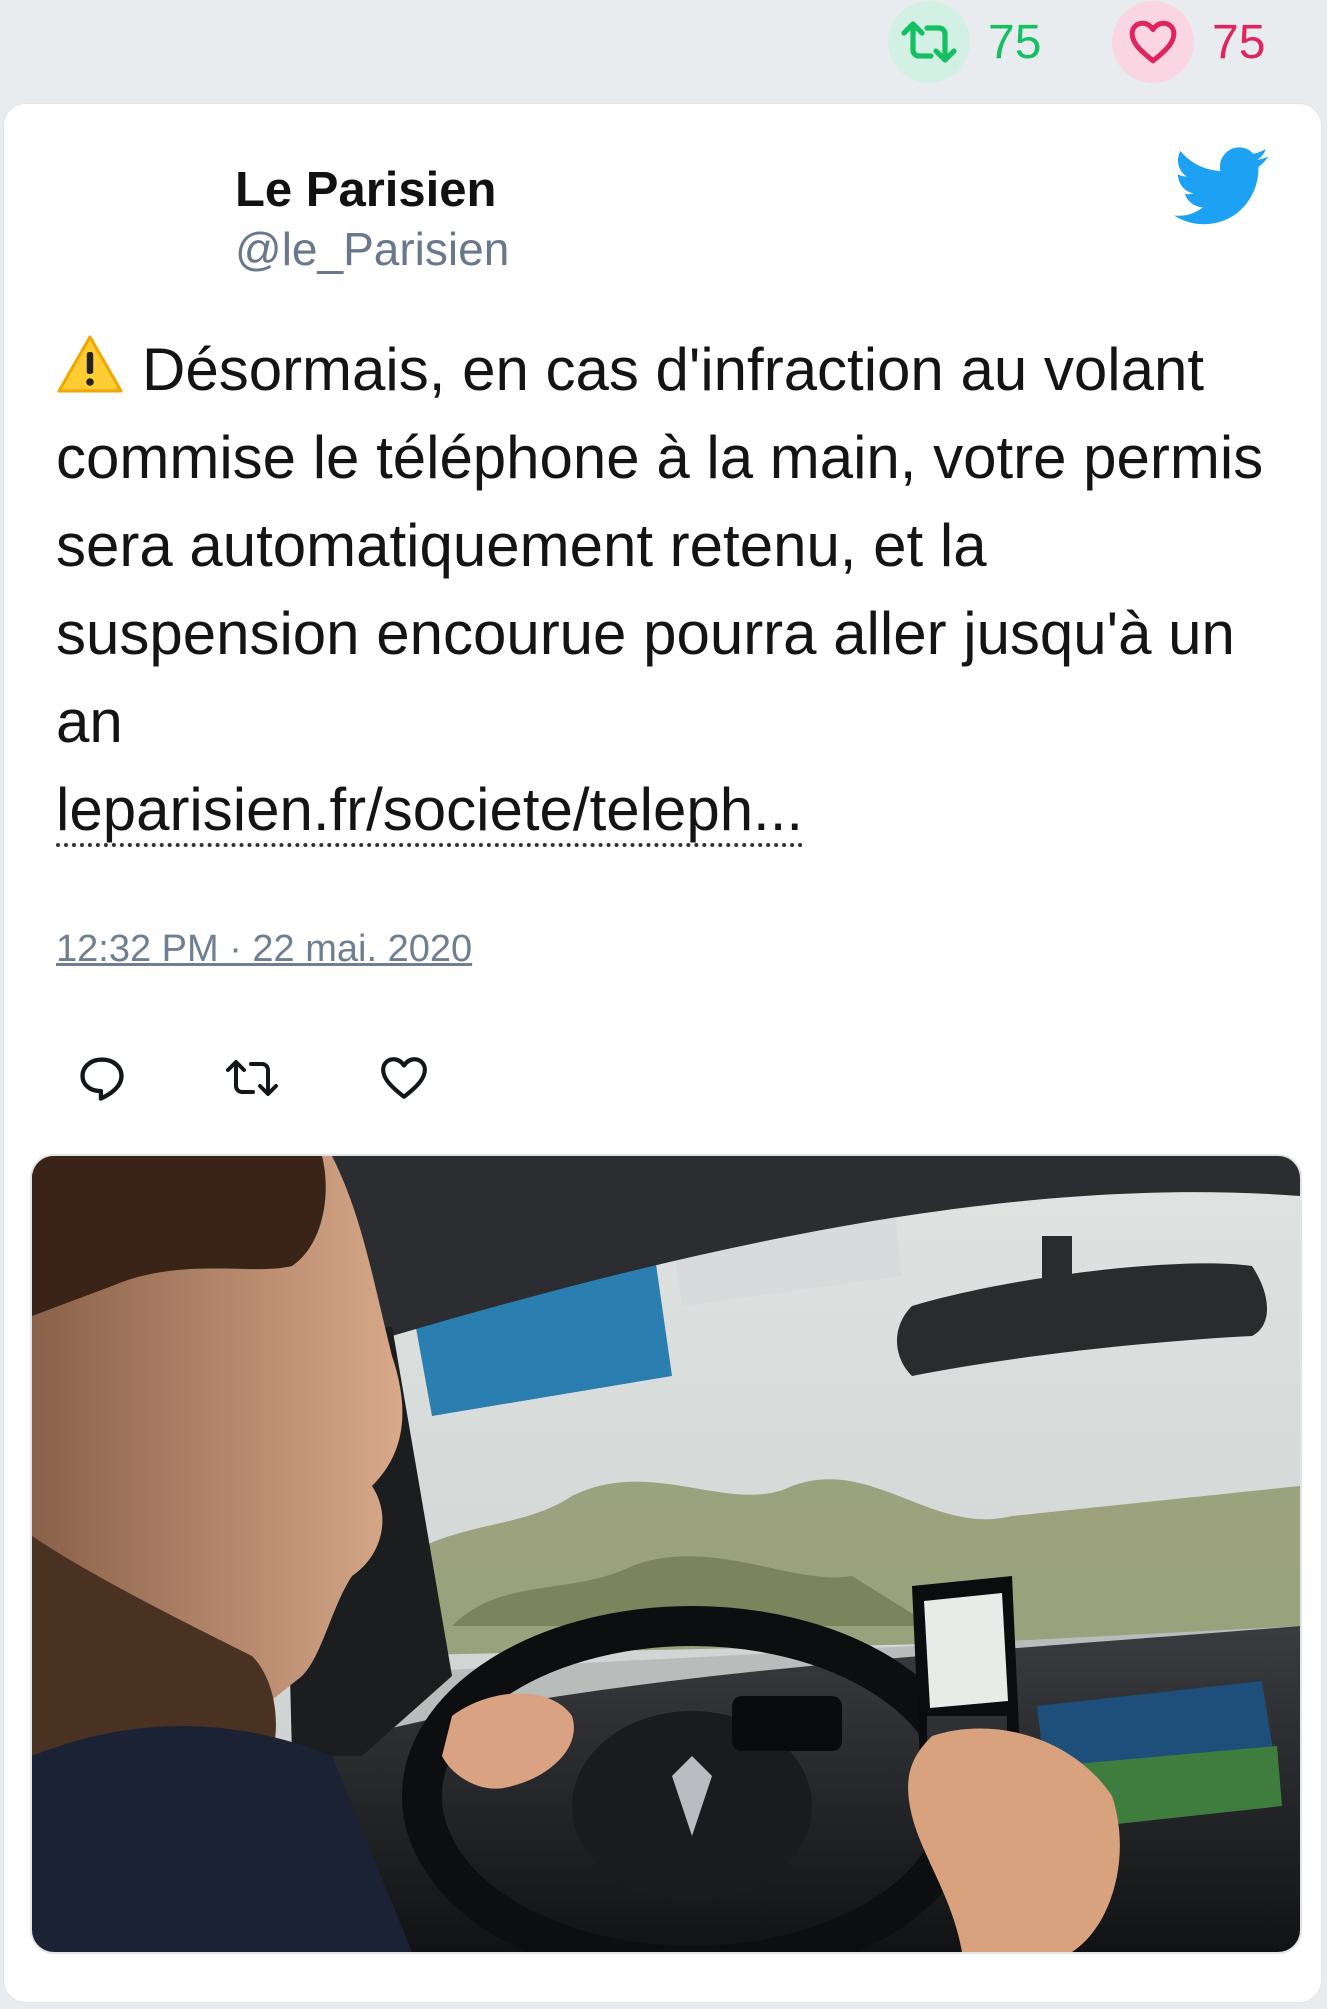 The width and height of the screenshot is (1327, 2009). I want to click on engagement-bar: 75 75, so click(663, 50).